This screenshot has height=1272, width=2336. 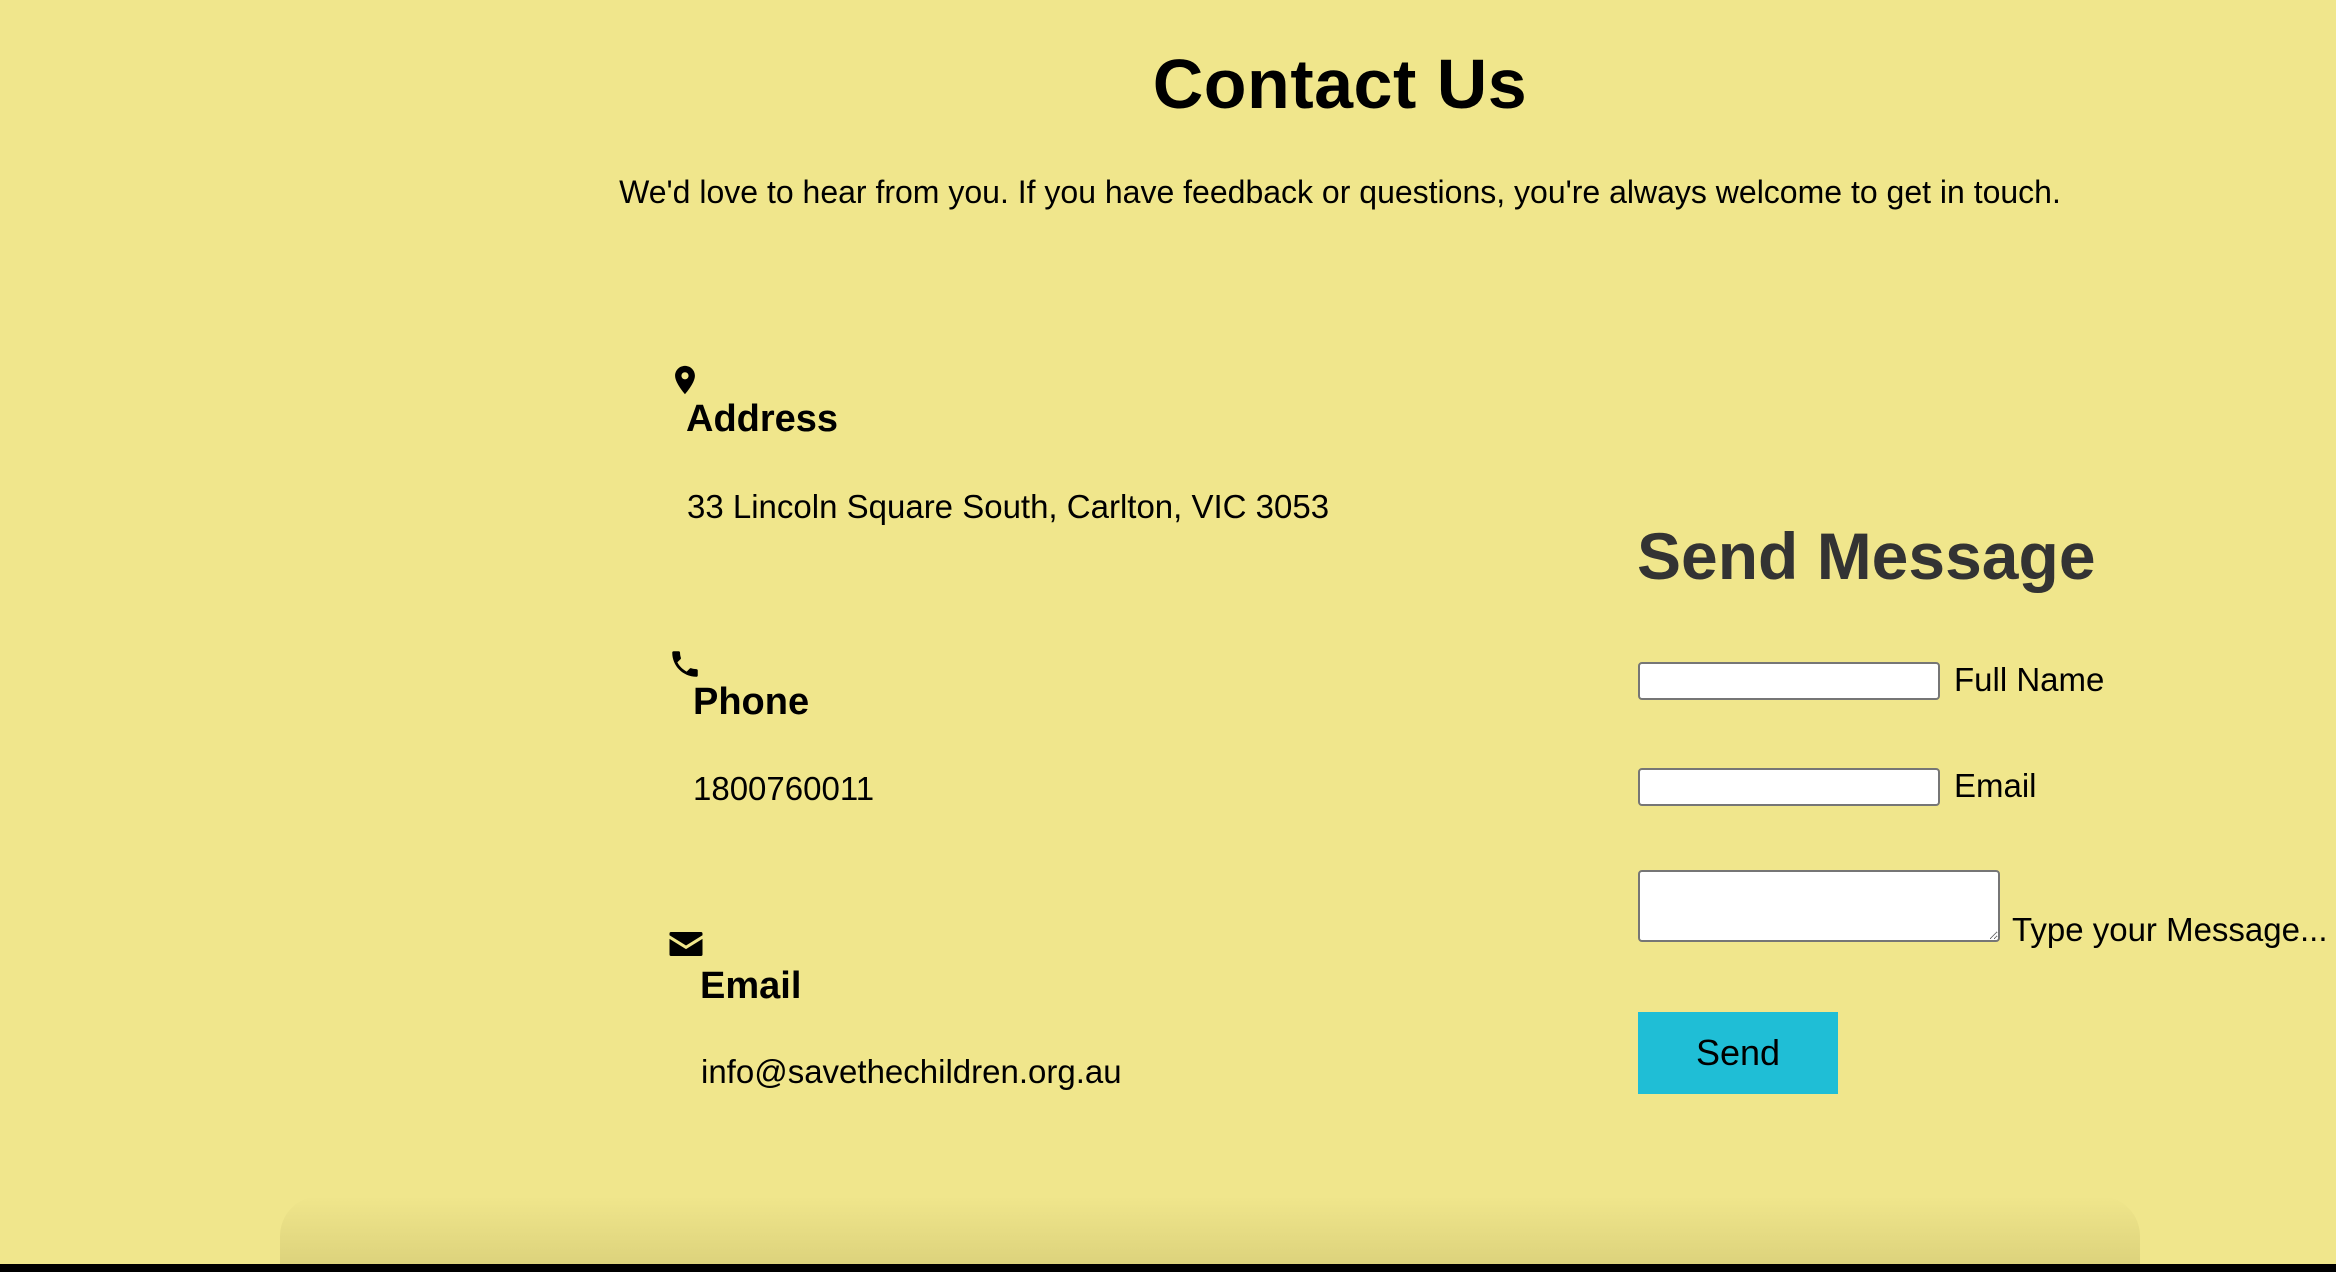 What do you see at coordinates (784, 788) in the screenshot?
I see `phone-value: 1800760011` at bounding box center [784, 788].